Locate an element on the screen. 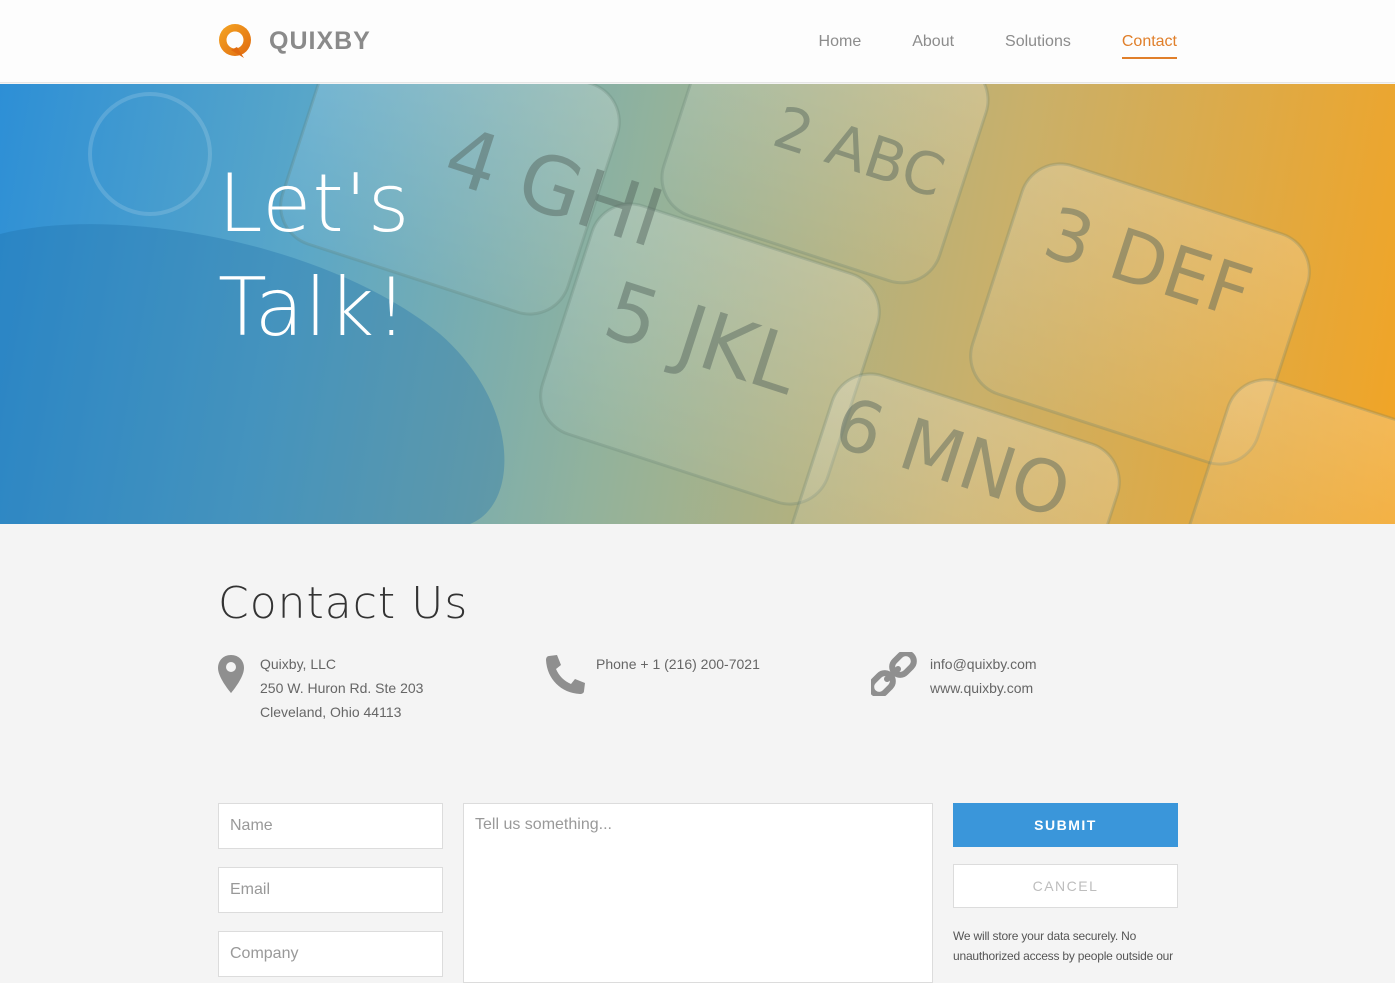  phone-lines: Phone + 1 (216) 200-7021 is located at coordinates (678, 674).